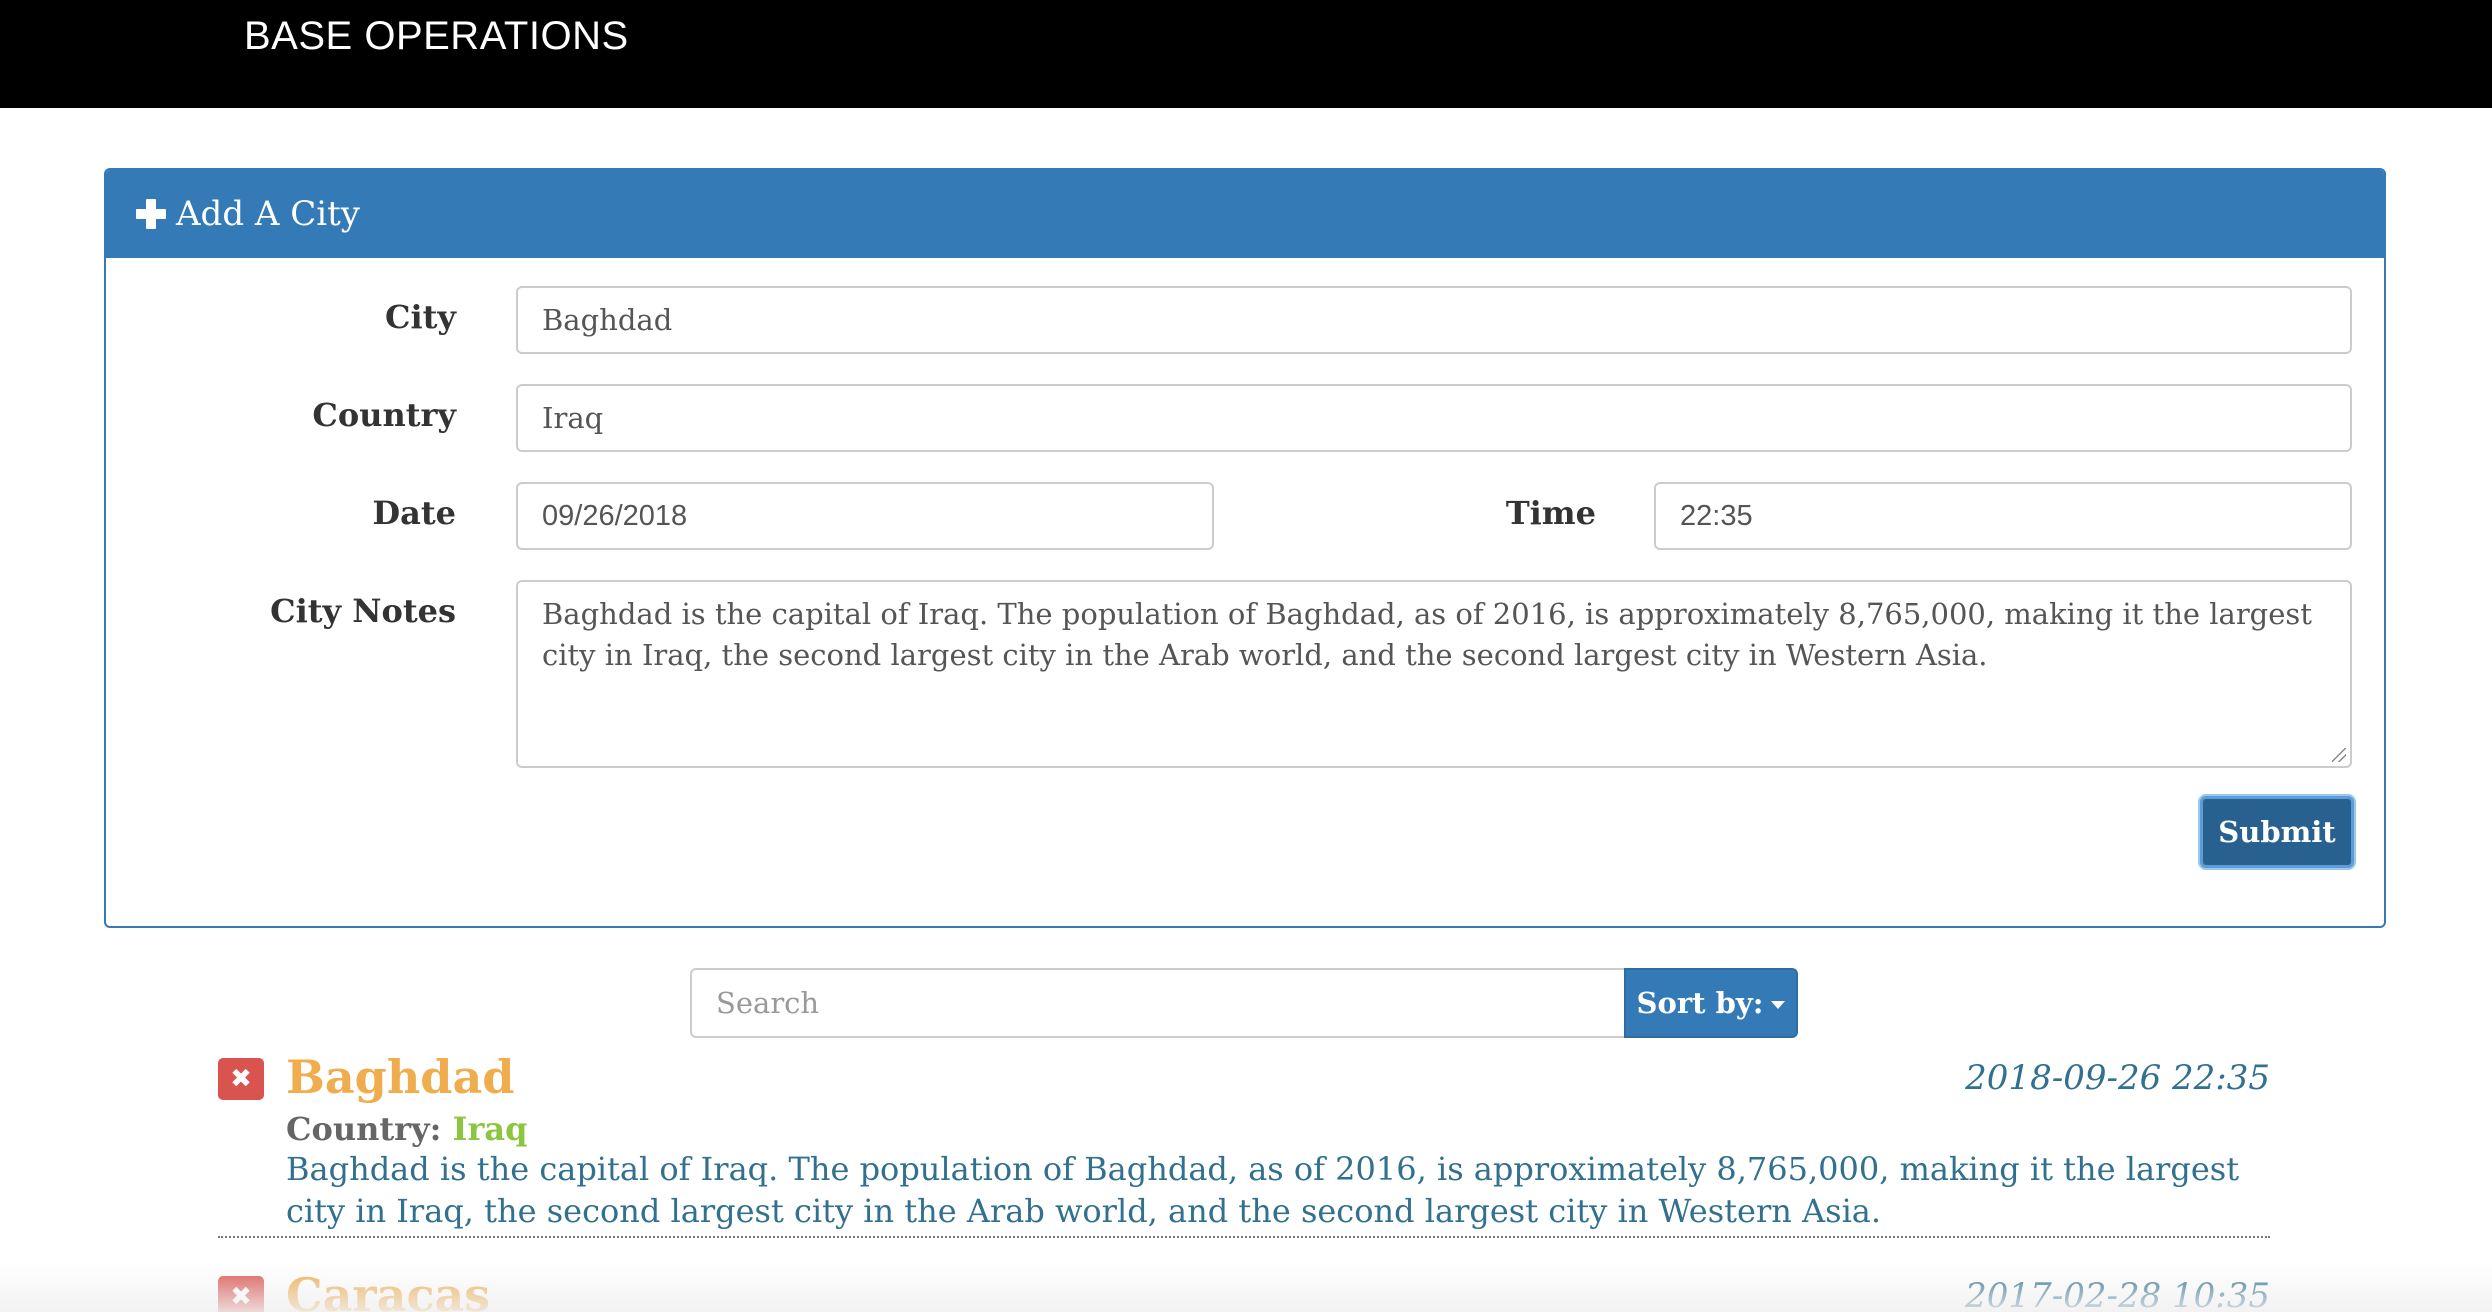 This screenshot has width=2492, height=1312. What do you see at coordinates (414, 513) in the screenshot?
I see `date-label: Date` at bounding box center [414, 513].